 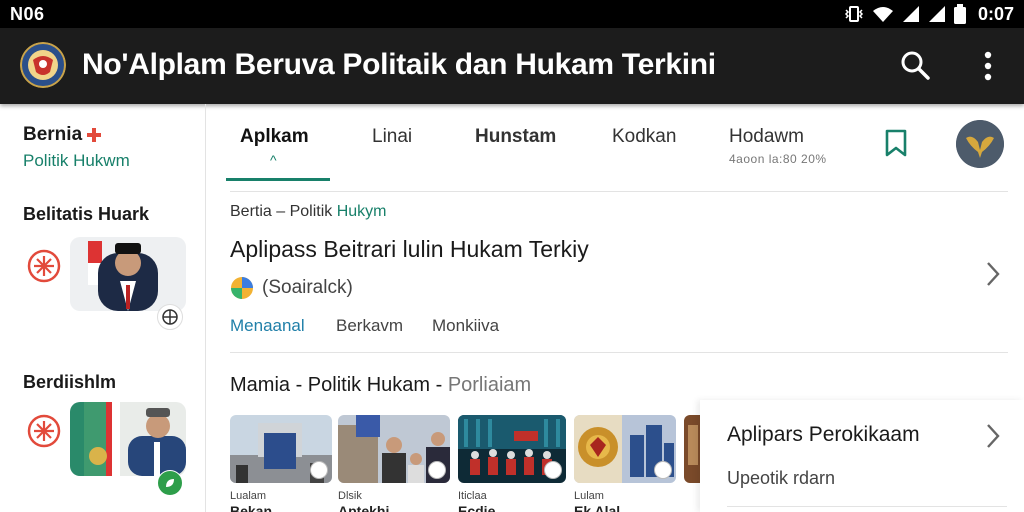 I want to click on left-section-title: Belitatis Huark, so click(x=86, y=214).